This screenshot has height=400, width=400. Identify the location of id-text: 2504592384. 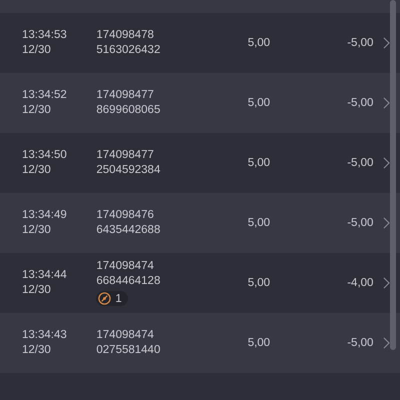
(129, 170).